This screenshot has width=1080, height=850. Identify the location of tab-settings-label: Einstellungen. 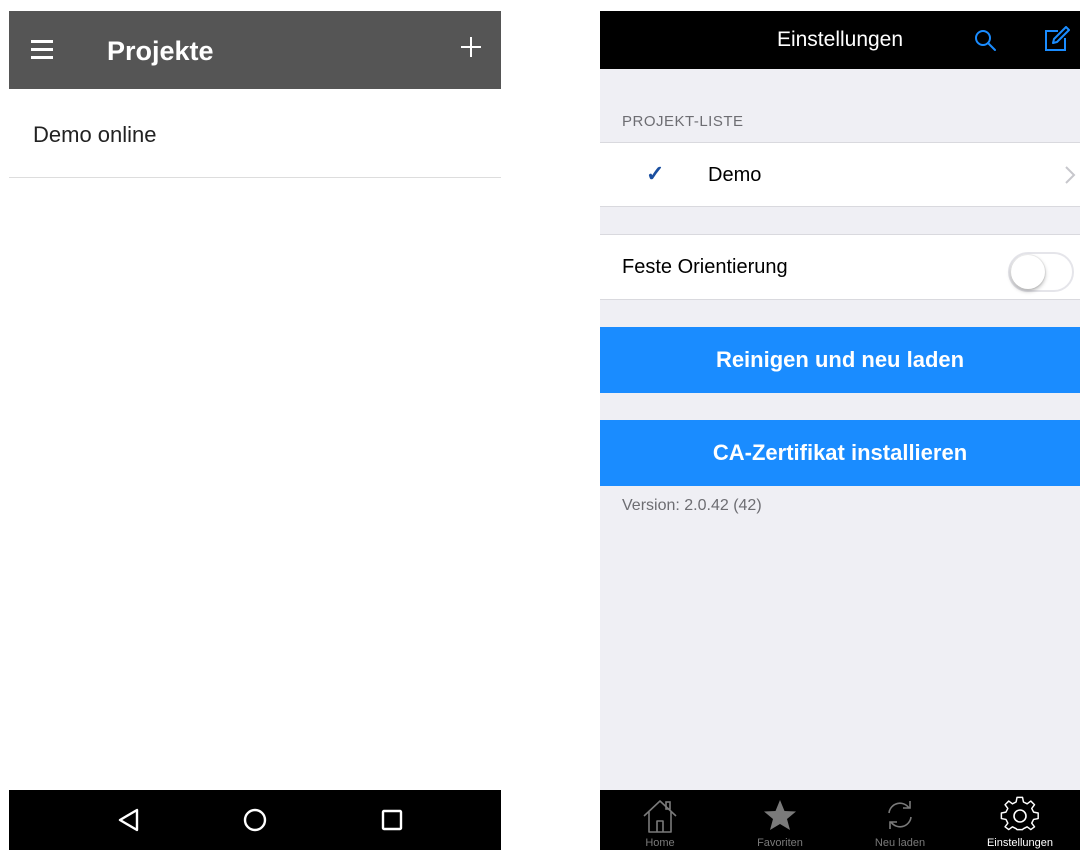
(1020, 843).